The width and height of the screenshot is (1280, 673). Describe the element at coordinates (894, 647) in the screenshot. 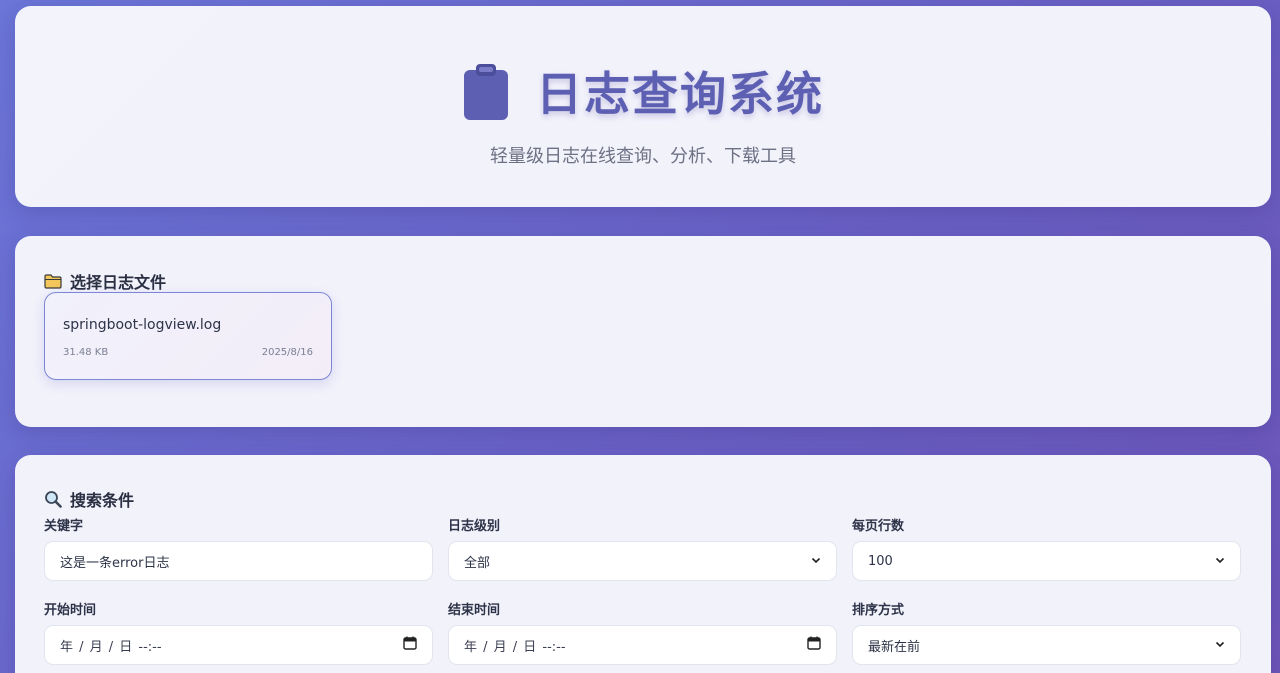

I see `sort-value: 最新在前` at that location.